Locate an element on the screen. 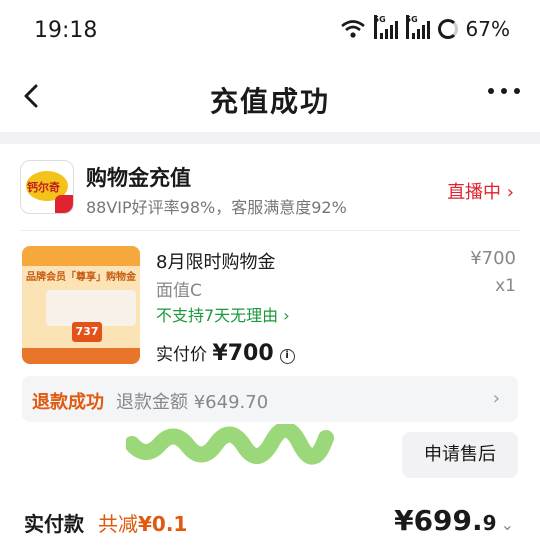 The image size is (540, 548). total-label: 实付款 is located at coordinates (54, 524).